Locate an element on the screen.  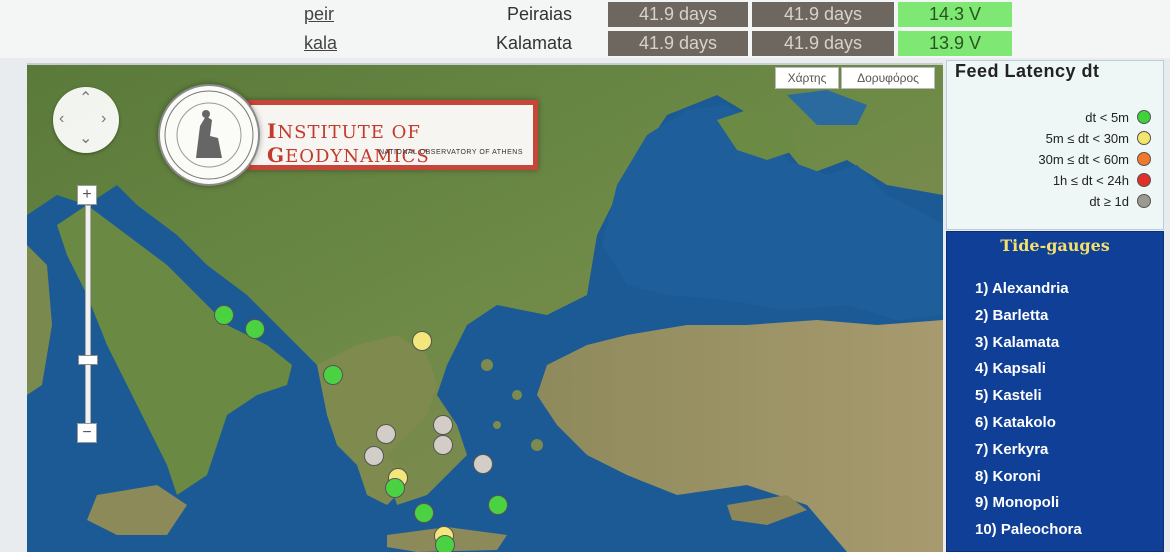
tide-gauge-item: 6) Katakolo is located at coordinates (1028, 427).